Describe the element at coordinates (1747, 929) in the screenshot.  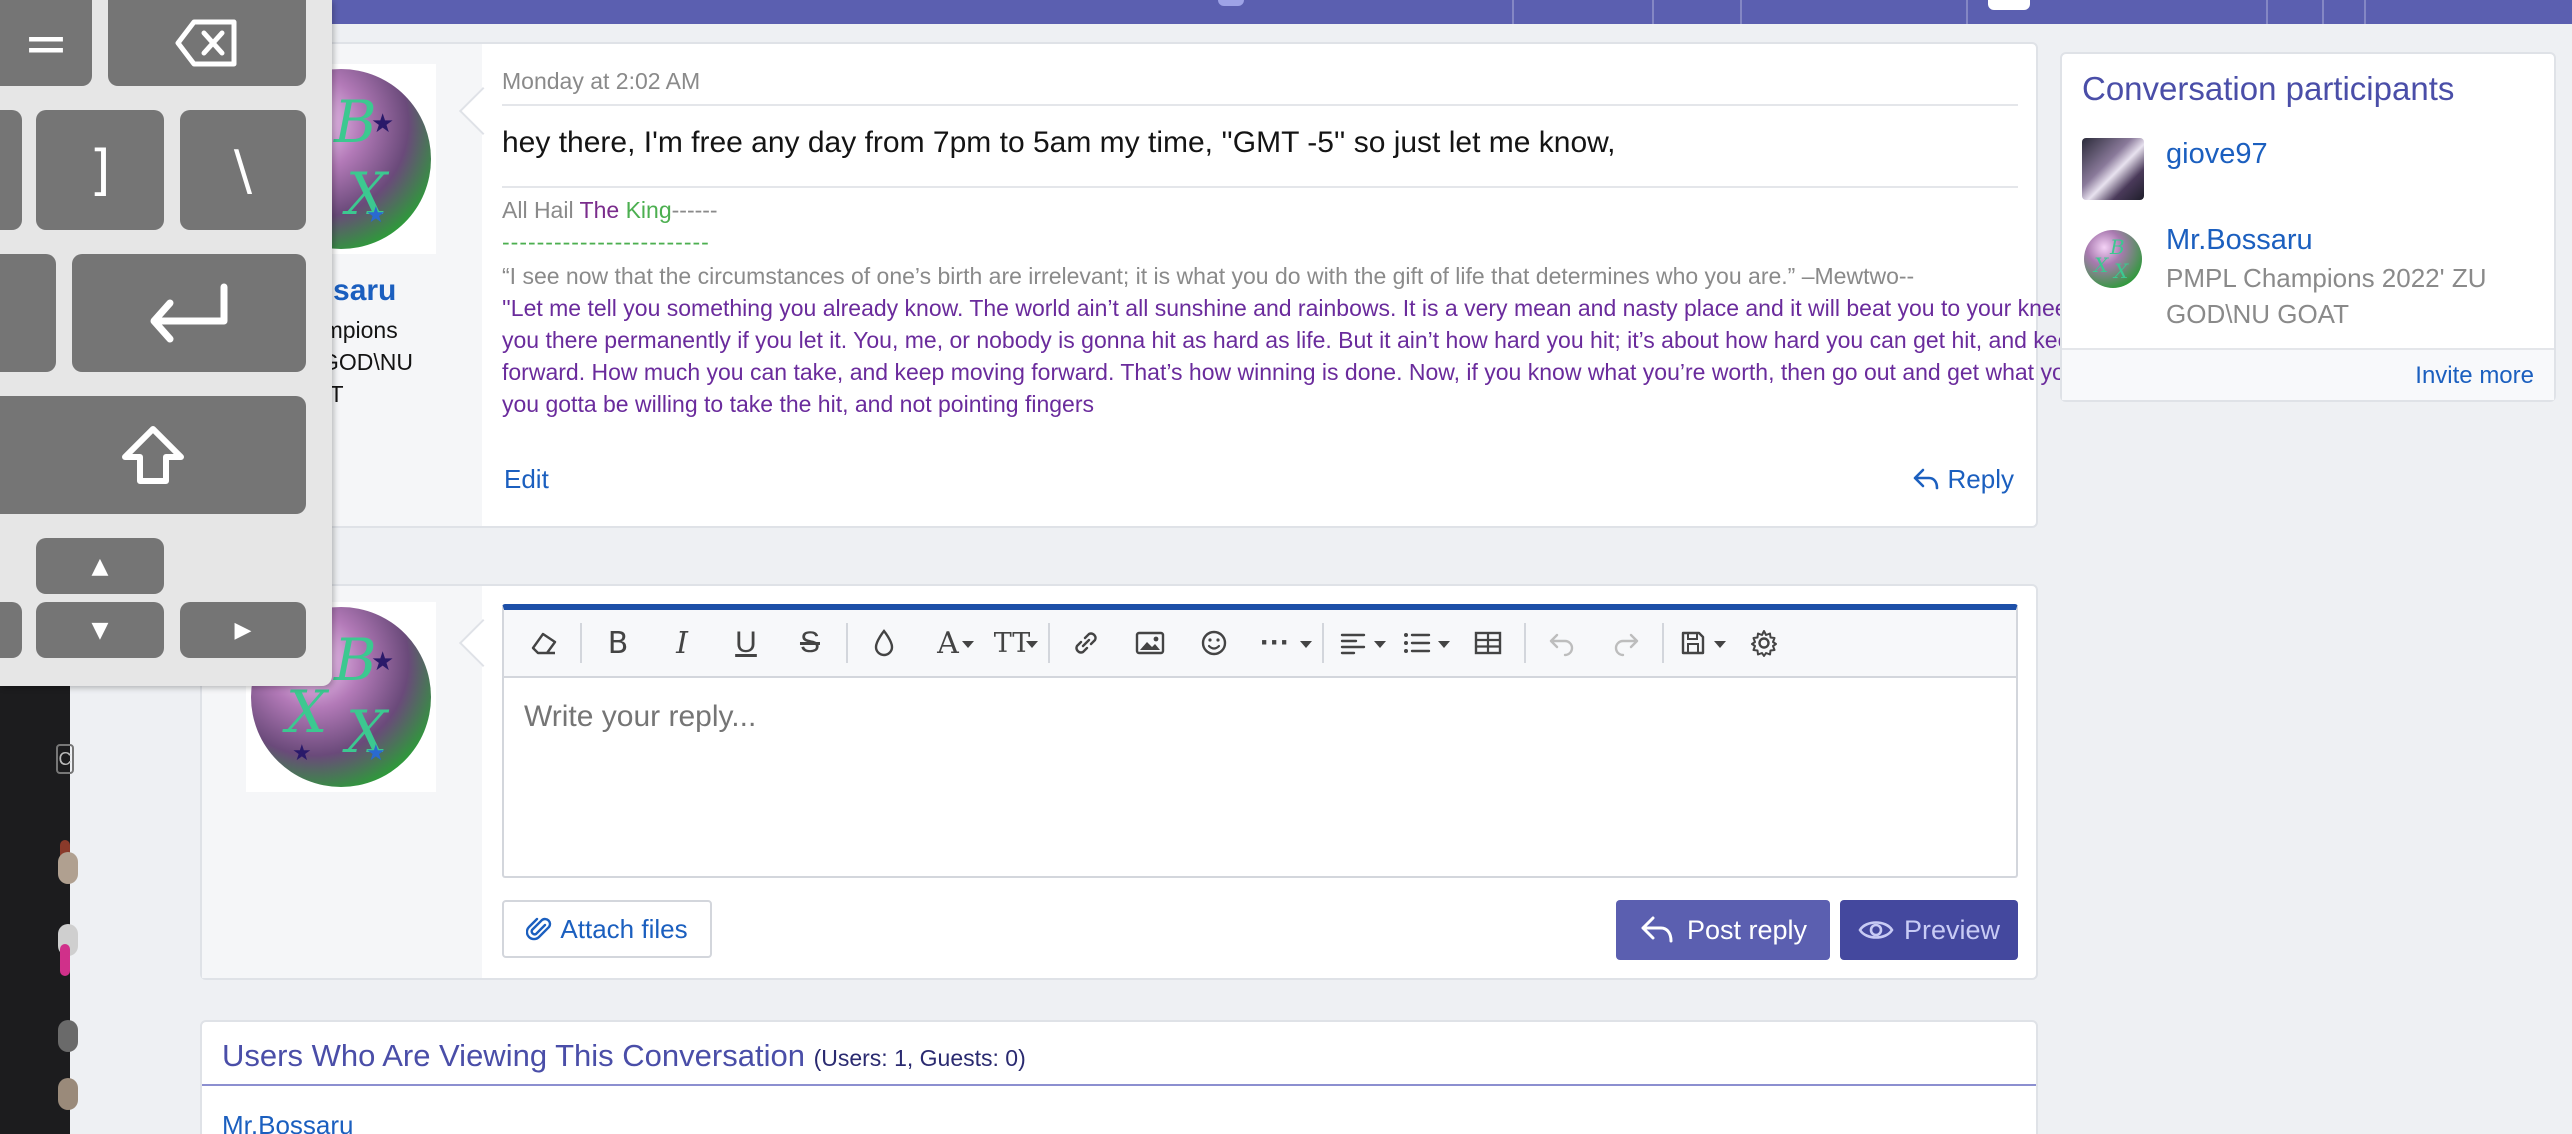
I see `post-reply-label: Post reply` at that location.